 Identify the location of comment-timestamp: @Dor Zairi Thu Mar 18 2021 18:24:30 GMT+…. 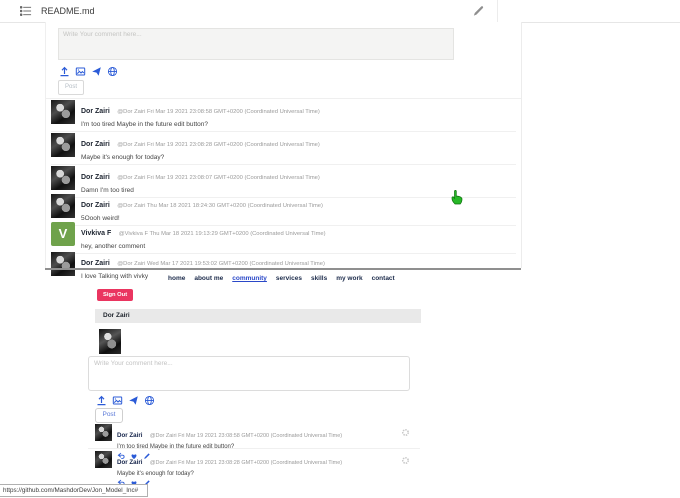
(220, 206).